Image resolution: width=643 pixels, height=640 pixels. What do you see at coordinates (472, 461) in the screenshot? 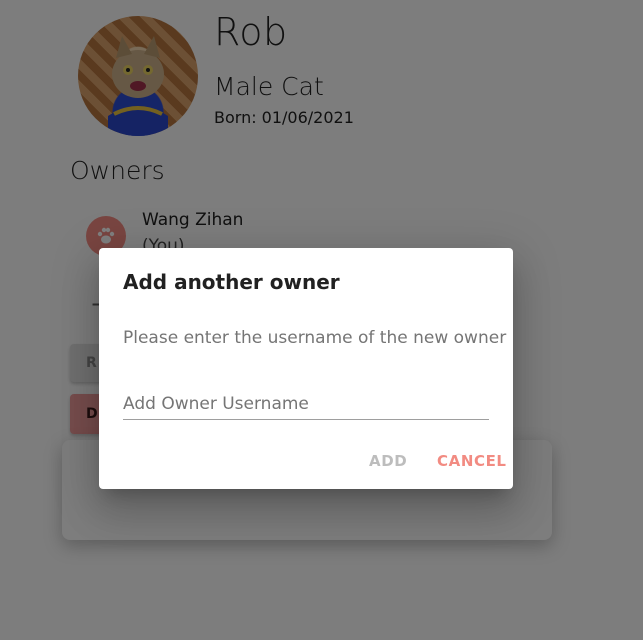
I see `cancel-button: CANCEL` at bounding box center [472, 461].